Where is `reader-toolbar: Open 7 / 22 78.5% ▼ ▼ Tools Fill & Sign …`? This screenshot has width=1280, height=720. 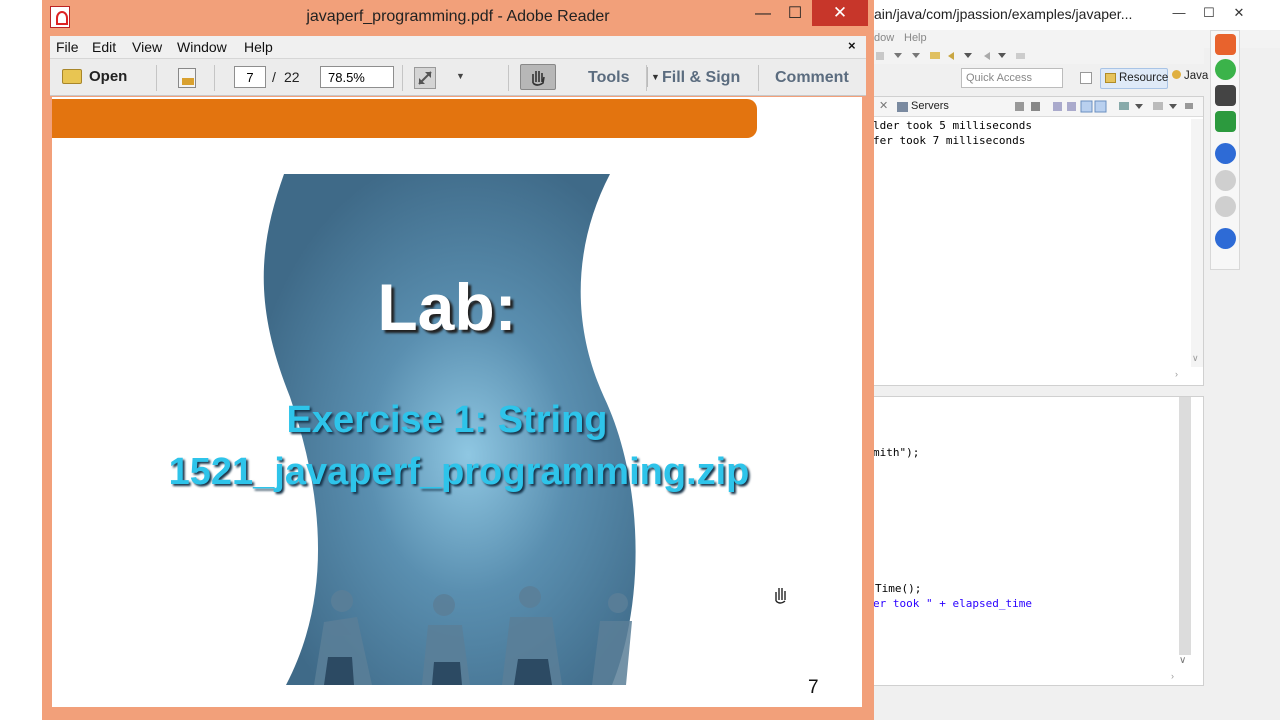
reader-toolbar: Open 7 / 22 78.5% ▼ ▼ Tools Fill & Sign … is located at coordinates (458, 77).